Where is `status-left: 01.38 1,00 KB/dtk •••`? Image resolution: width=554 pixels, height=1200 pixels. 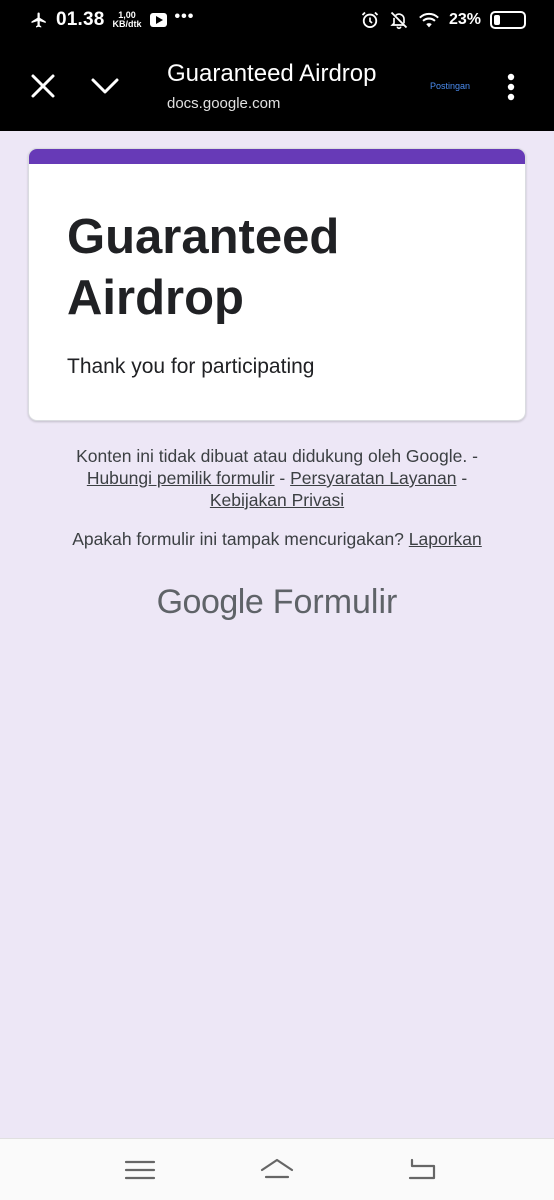 status-left: 01.38 1,00 KB/dtk ••• is located at coordinates (112, 19).